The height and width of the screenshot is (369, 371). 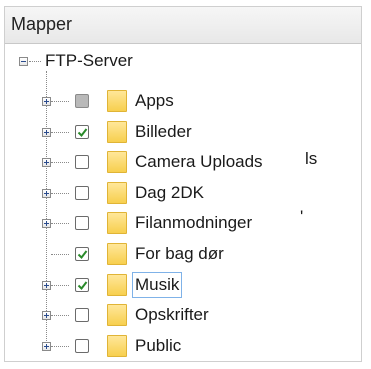 What do you see at coordinates (169, 193) in the screenshot?
I see `tree-item-label: Dag 2DK` at bounding box center [169, 193].